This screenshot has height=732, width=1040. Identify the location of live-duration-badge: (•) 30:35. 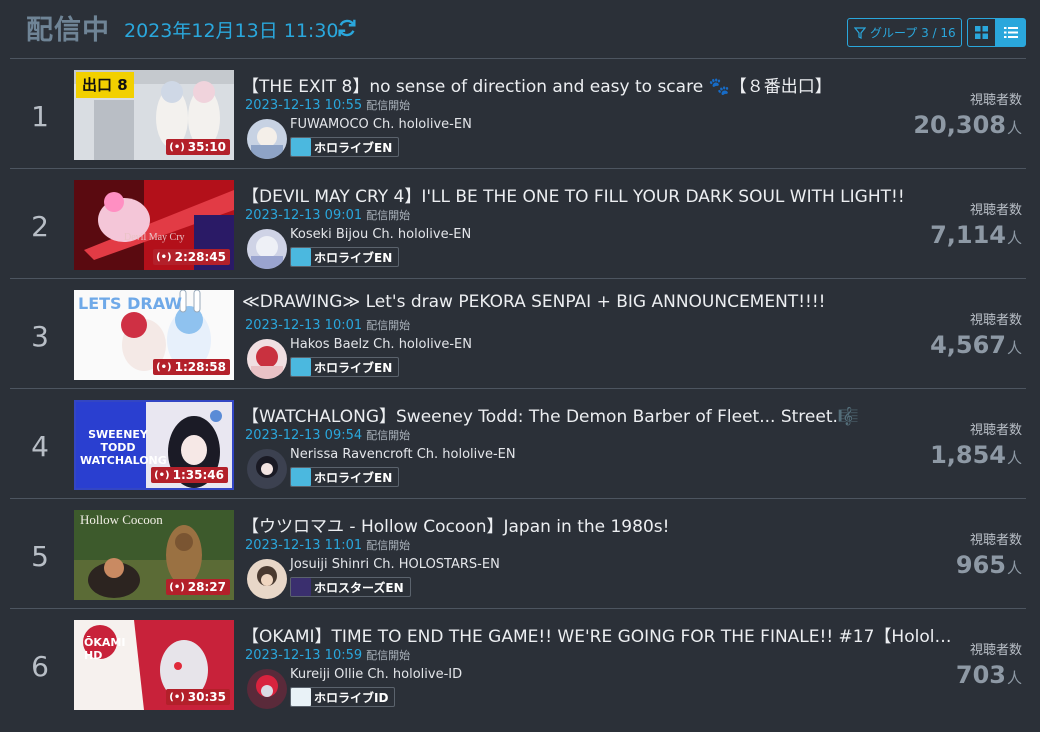
(198, 697).